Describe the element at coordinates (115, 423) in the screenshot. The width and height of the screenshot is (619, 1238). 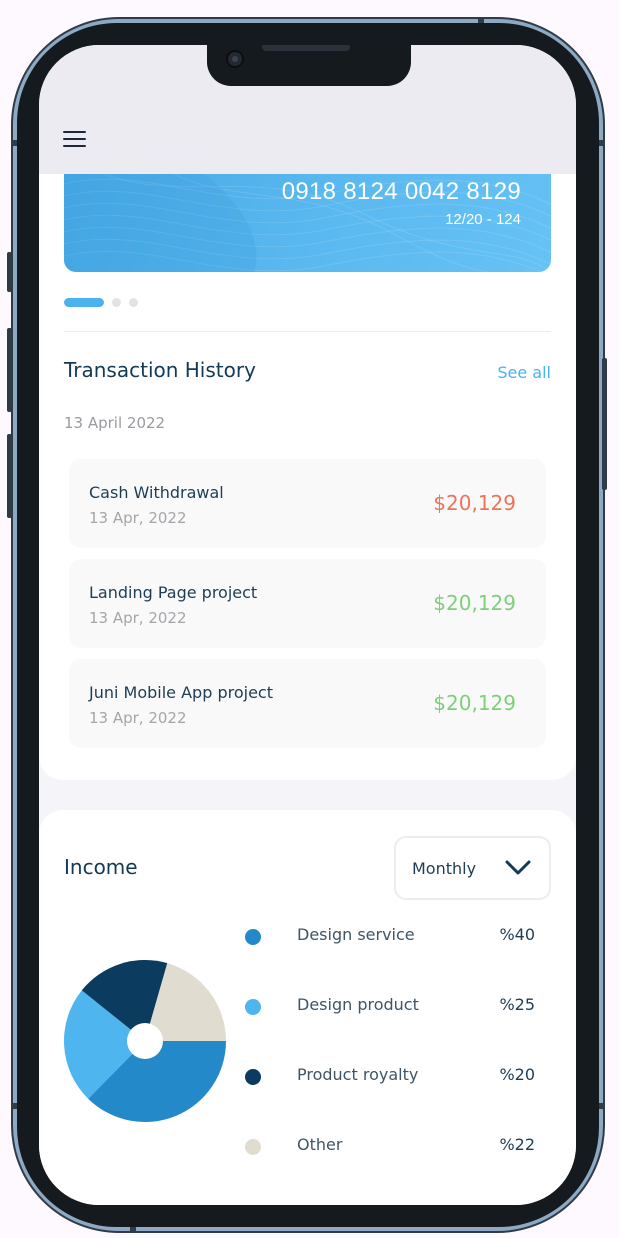
I see `transaction-date-heading: 13 April 2022` at that location.